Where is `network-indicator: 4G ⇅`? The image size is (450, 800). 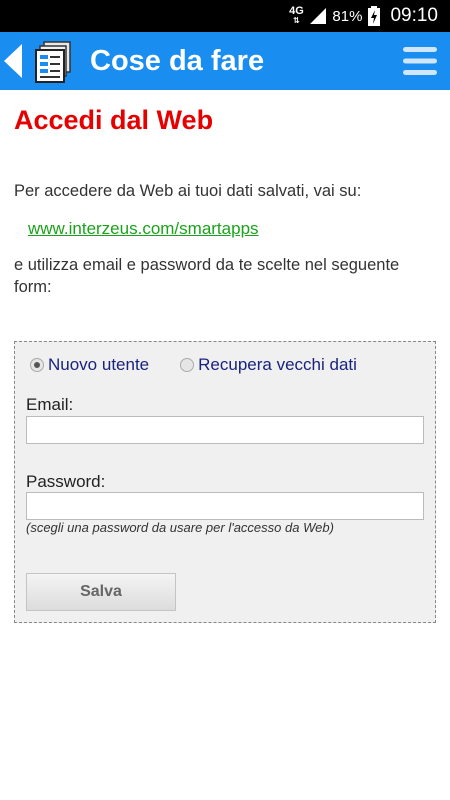 network-indicator: 4G ⇅ is located at coordinates (296, 16).